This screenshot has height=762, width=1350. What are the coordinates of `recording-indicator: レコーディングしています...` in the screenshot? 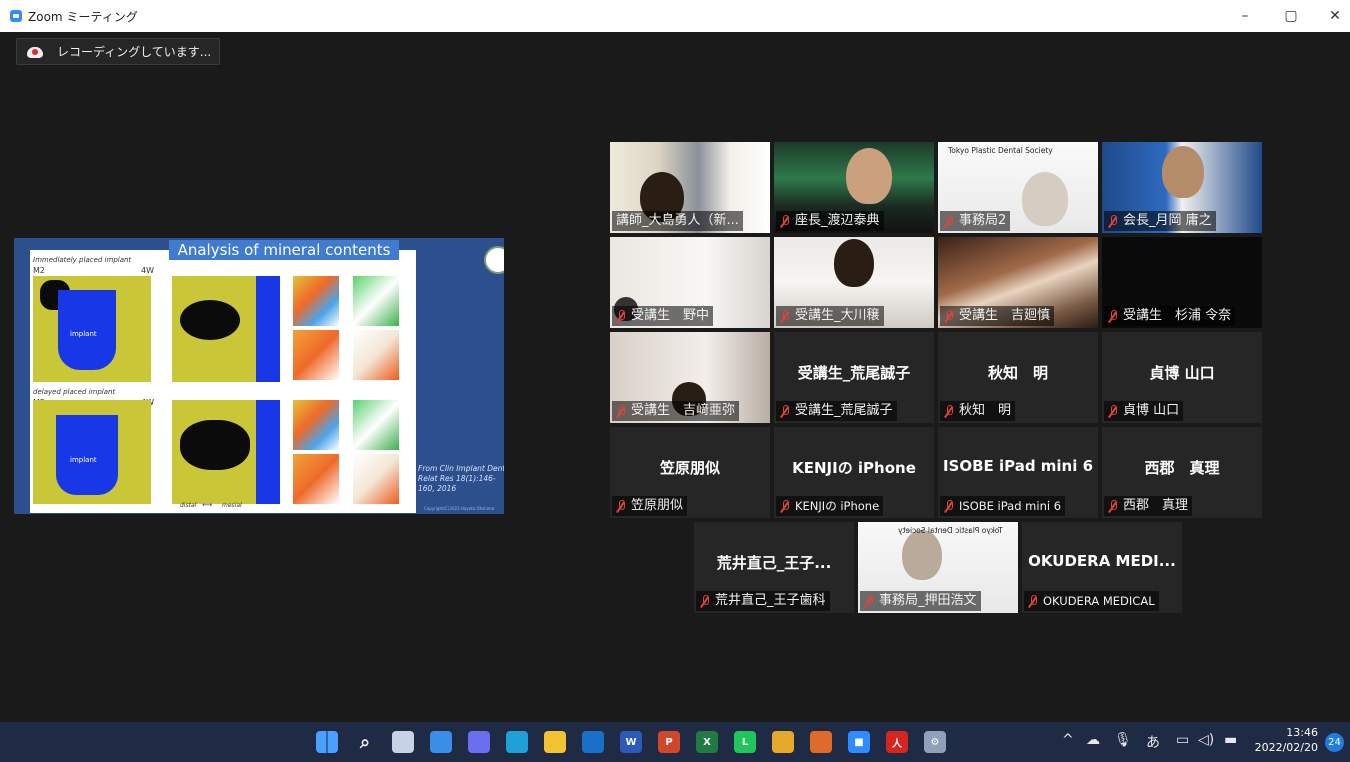 It's located at (118, 51).